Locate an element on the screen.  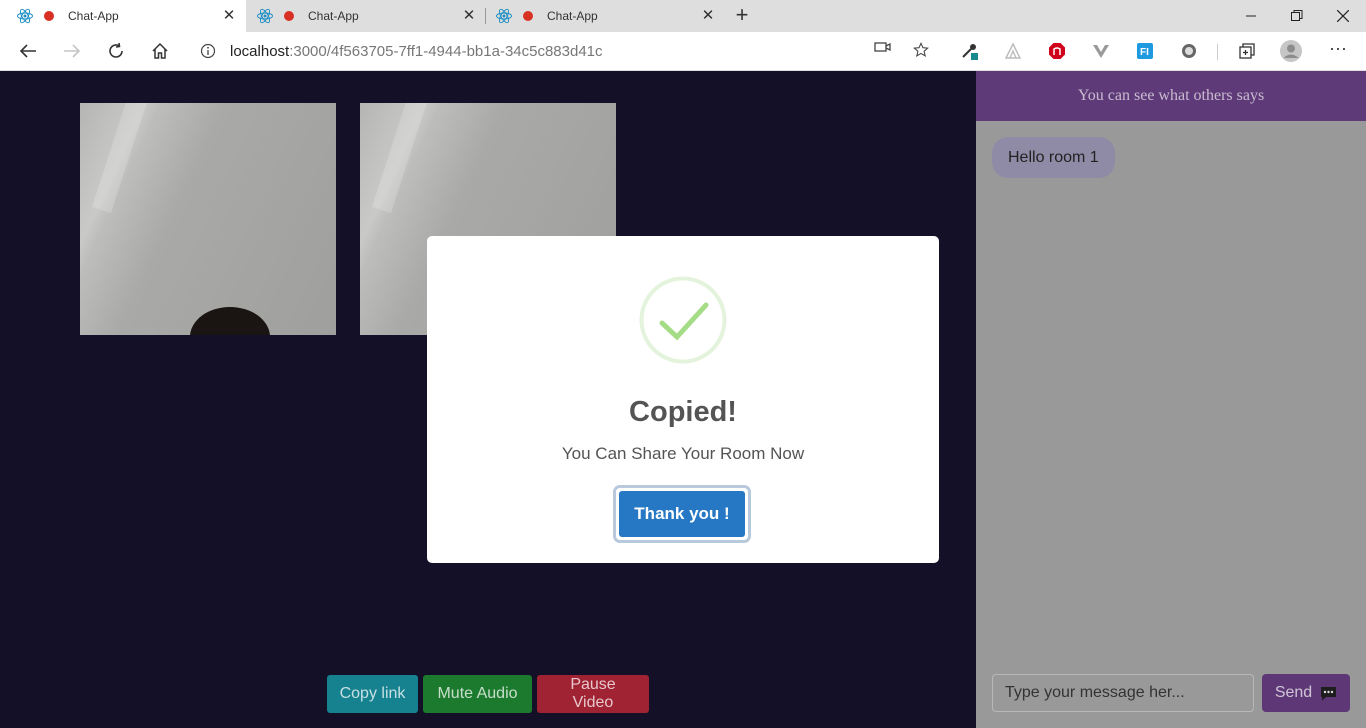
minimize-icon is located at coordinates (1251, 16).